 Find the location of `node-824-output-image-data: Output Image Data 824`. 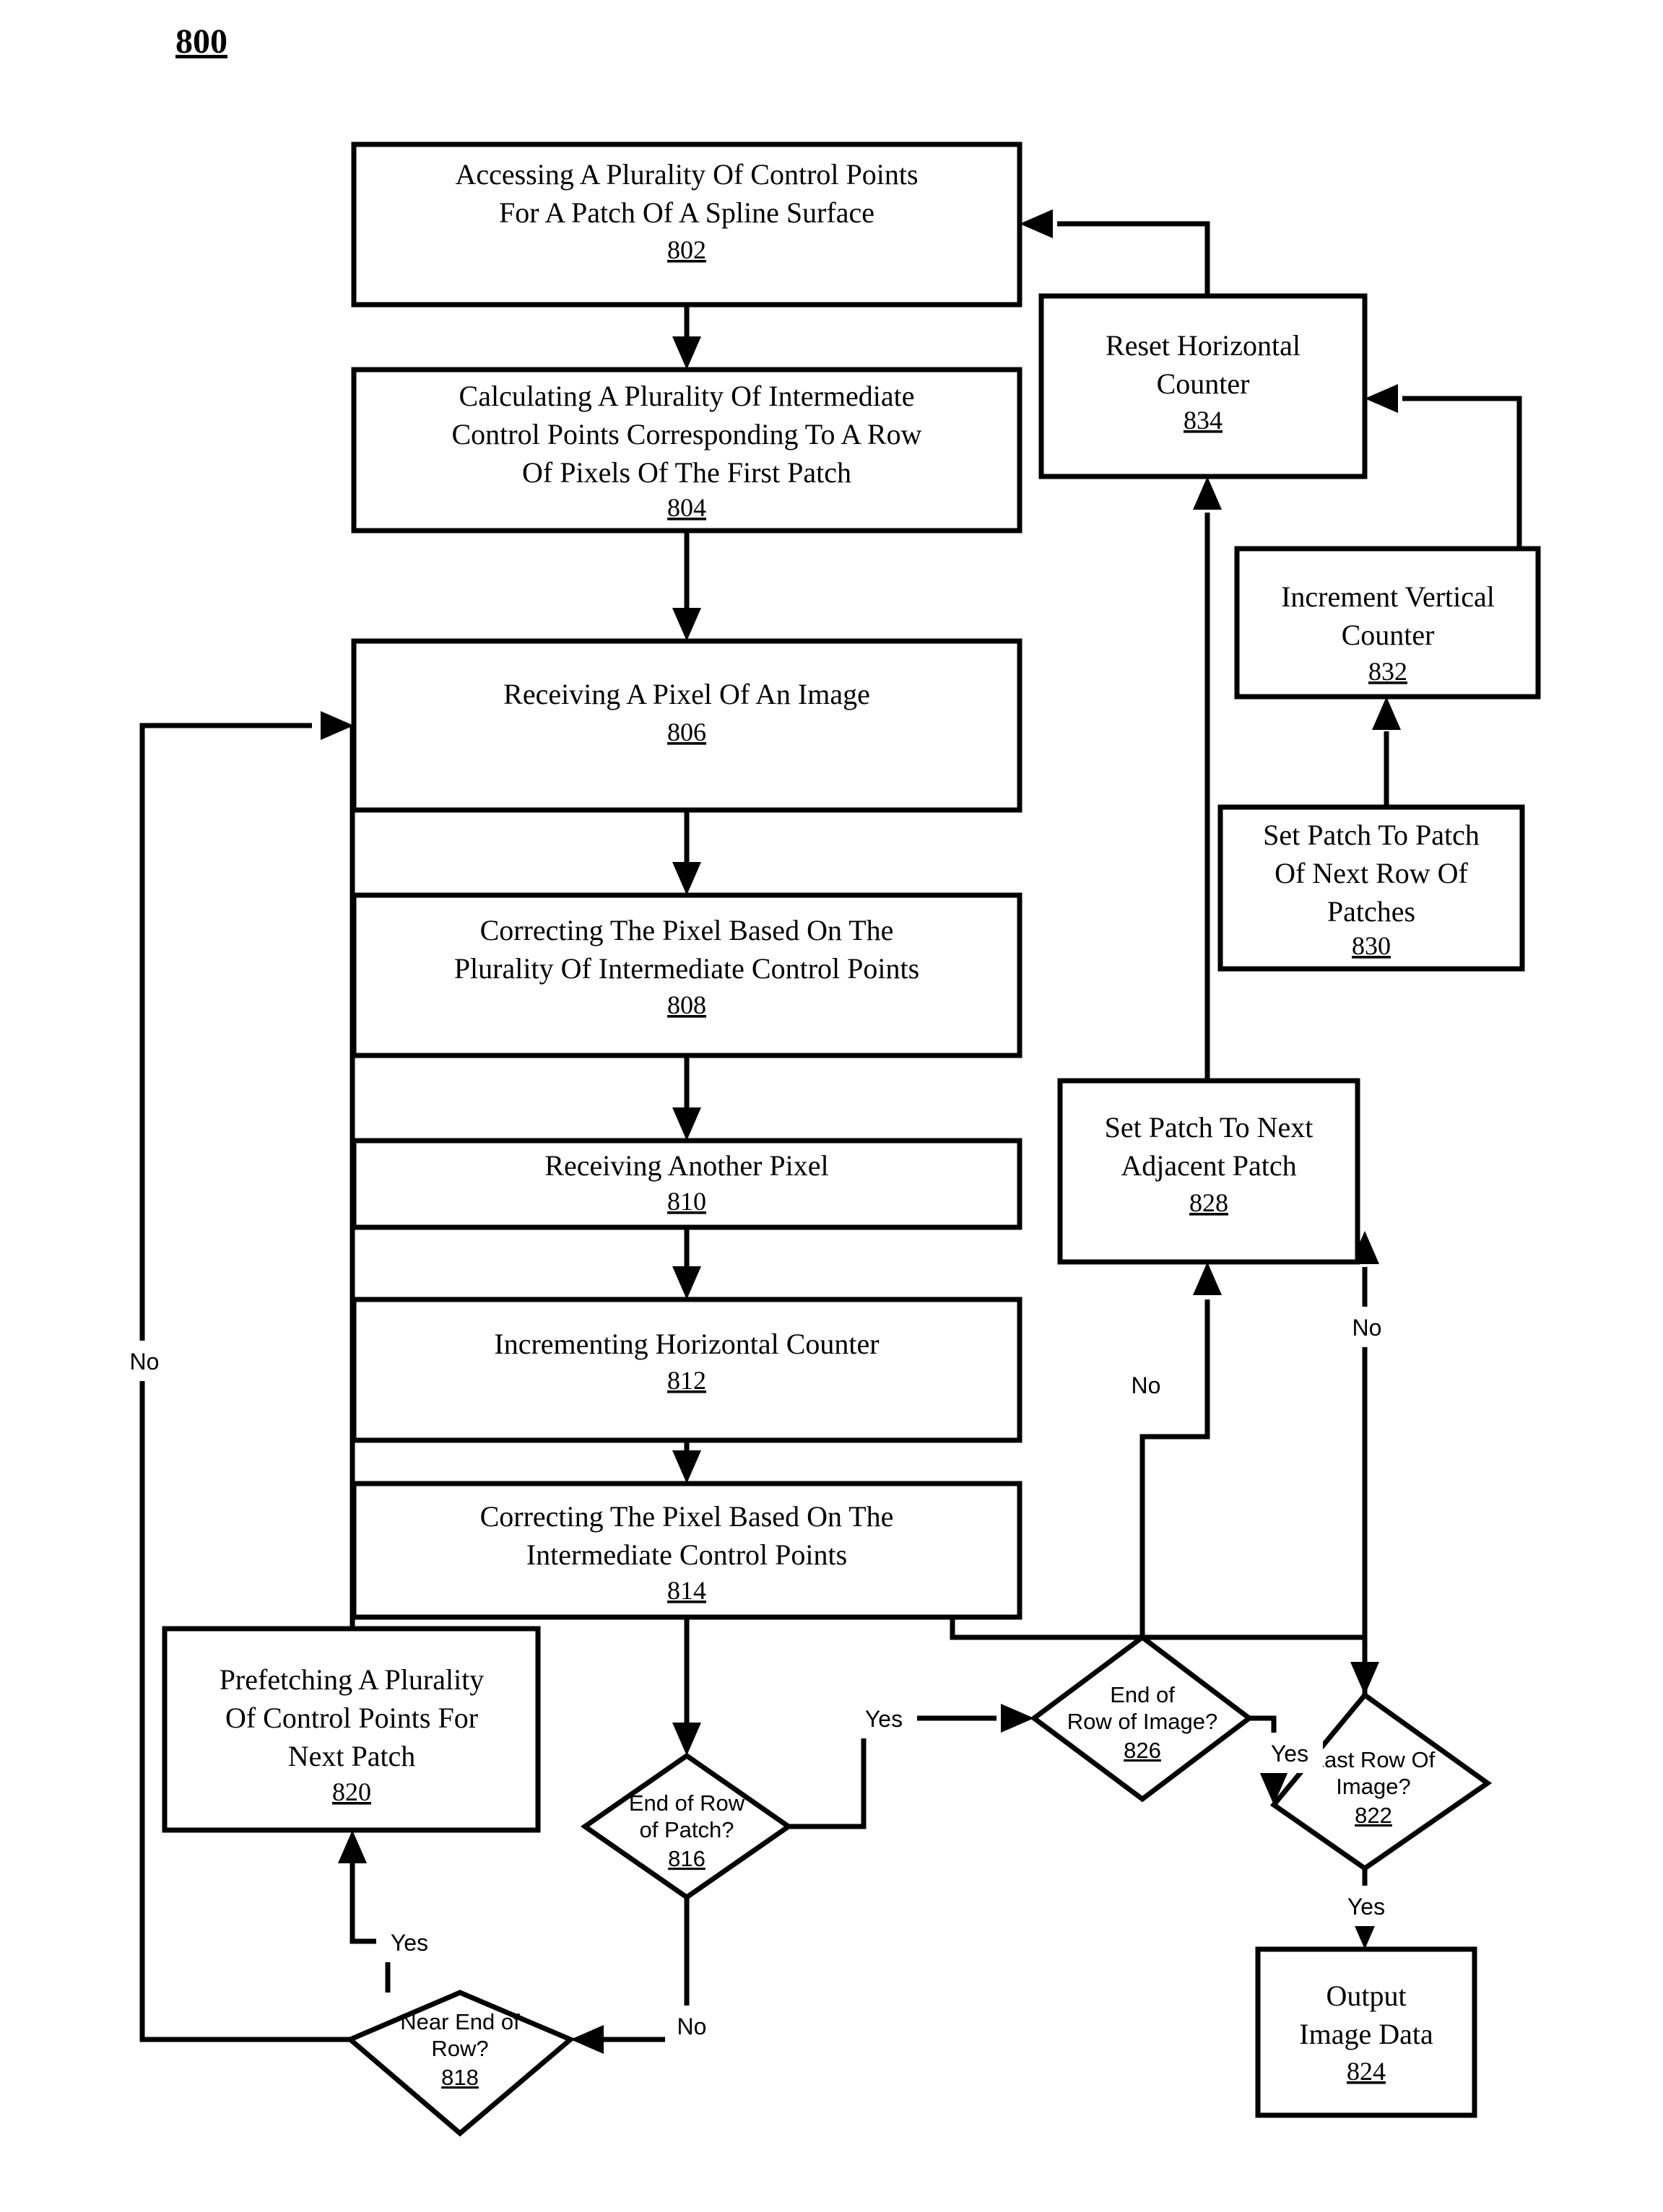

node-824-output-image-data: Output Image Data 824 is located at coordinates (1366, 2032).